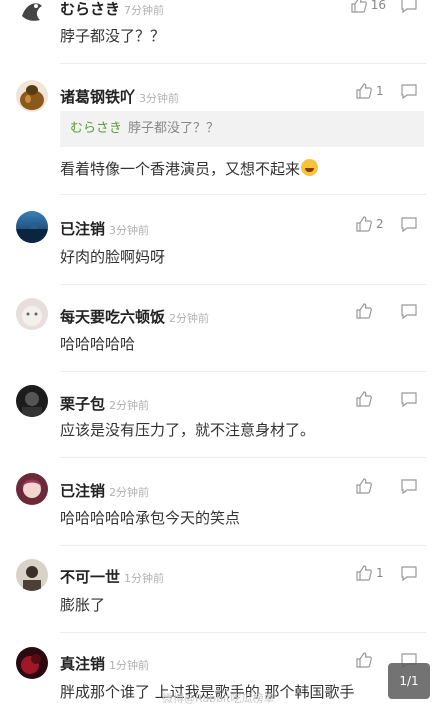 This screenshot has height=710, width=440. I want to click on username: 已注销 3分钟前, so click(104, 228).